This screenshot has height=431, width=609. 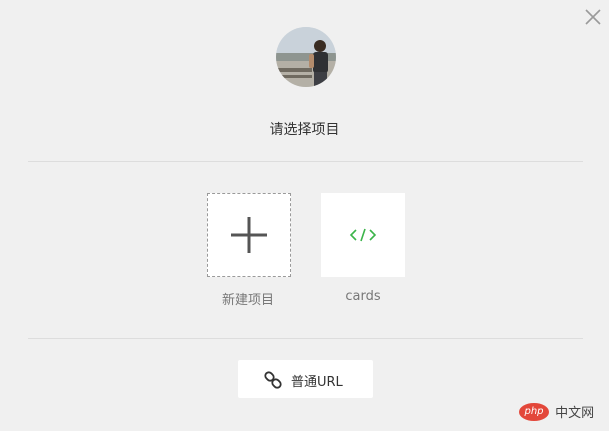 What do you see at coordinates (534, 411) in the screenshot?
I see `php-logo: php` at bounding box center [534, 411].